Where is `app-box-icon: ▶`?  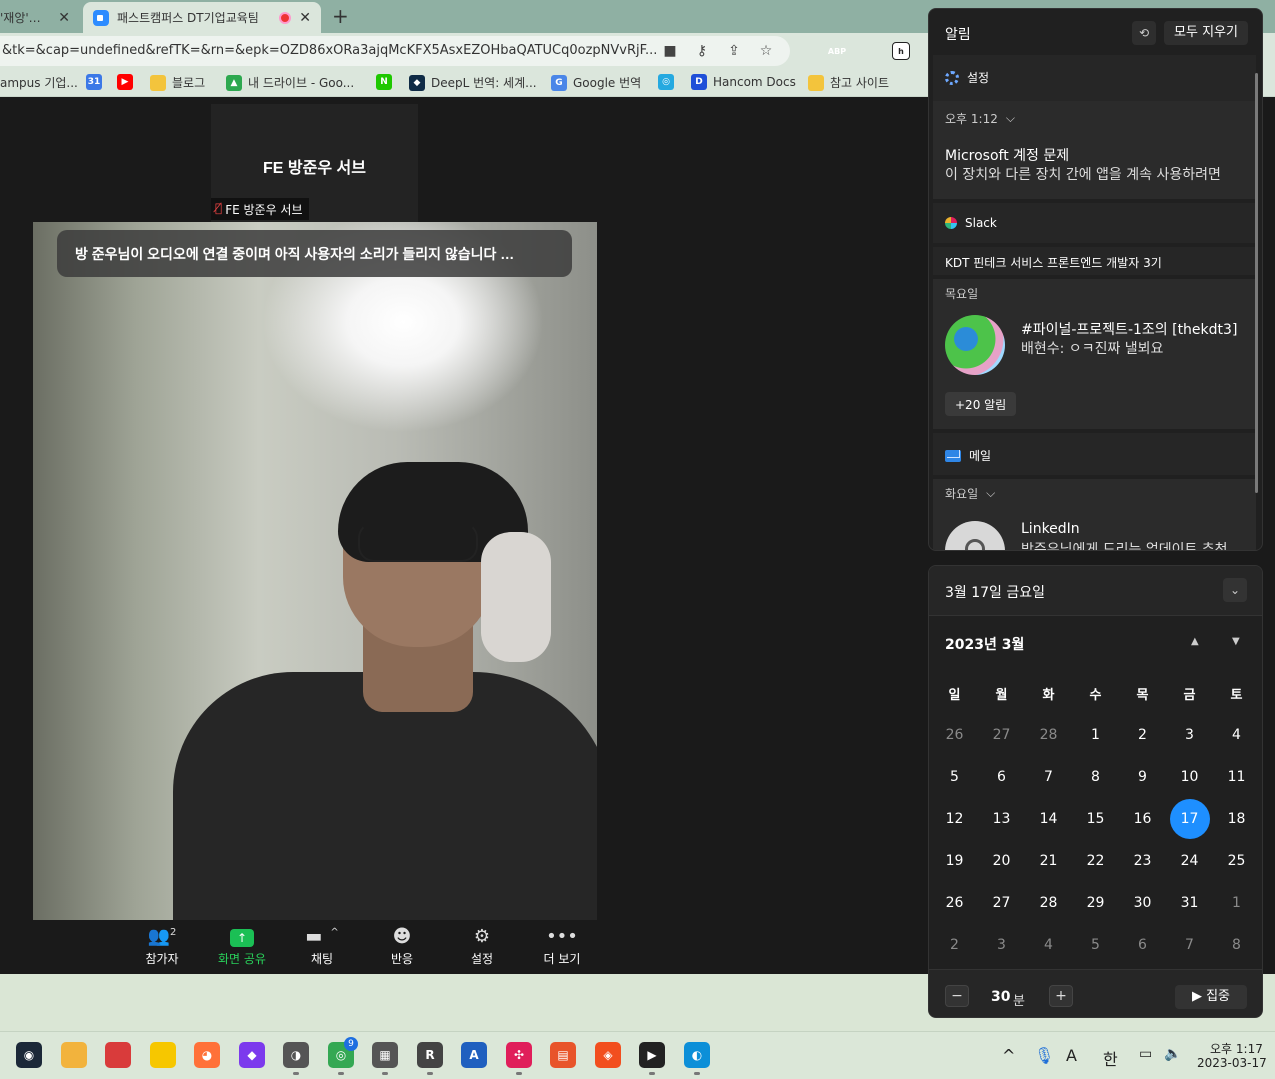 app-box-icon: ▶ is located at coordinates (652, 1055).